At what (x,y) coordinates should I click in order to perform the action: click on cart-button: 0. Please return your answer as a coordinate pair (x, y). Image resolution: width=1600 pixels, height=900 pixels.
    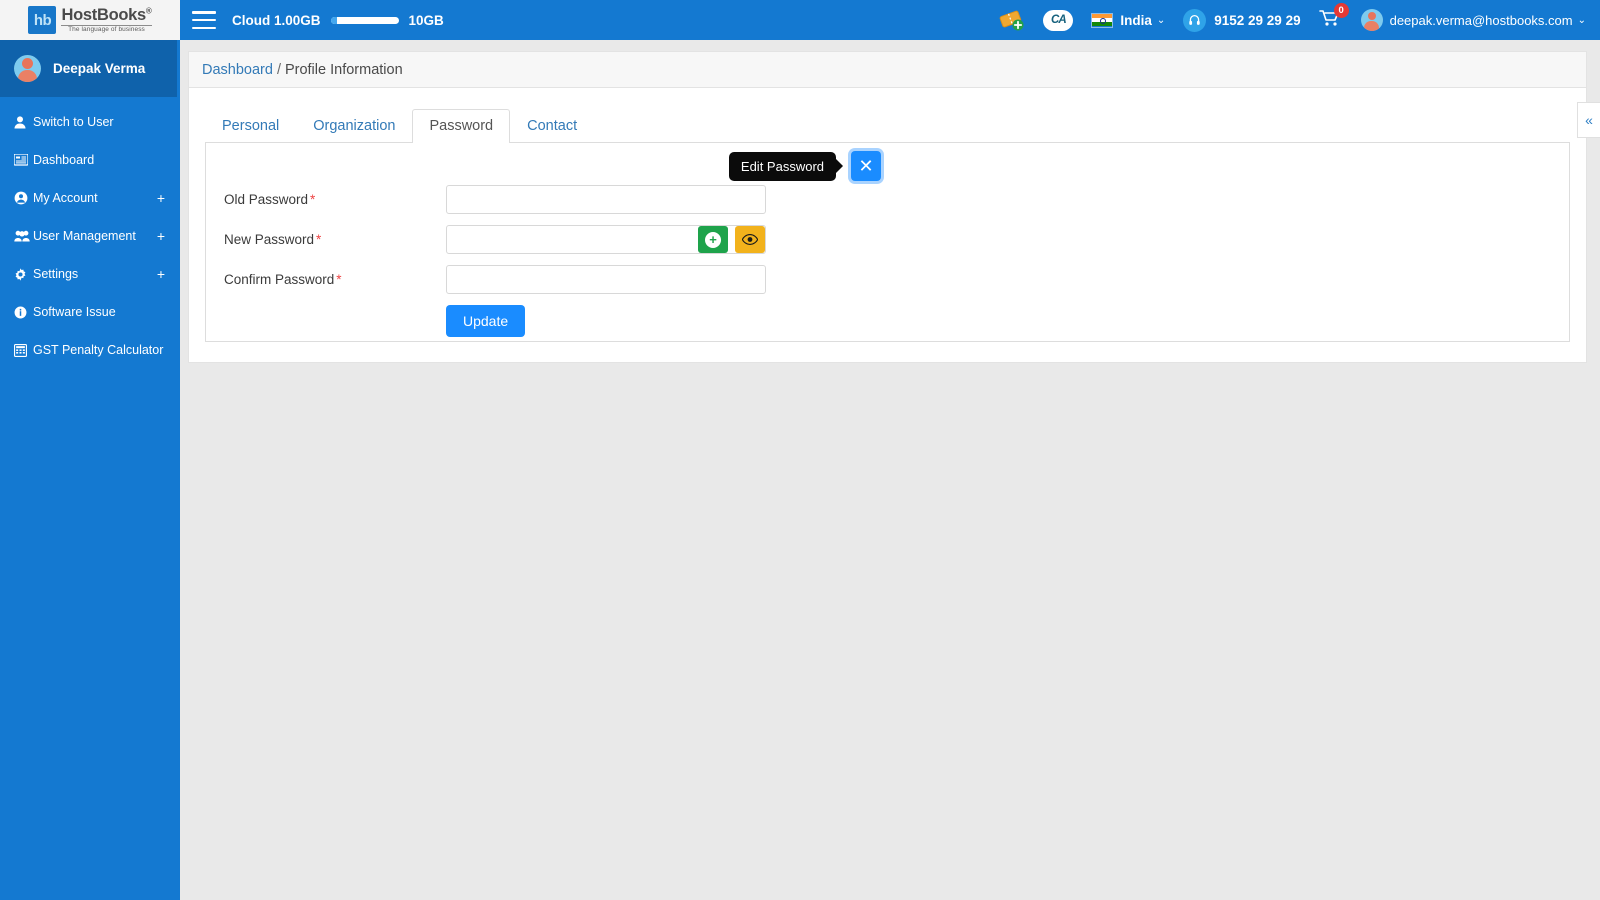
    Looking at the image, I should click on (1331, 20).